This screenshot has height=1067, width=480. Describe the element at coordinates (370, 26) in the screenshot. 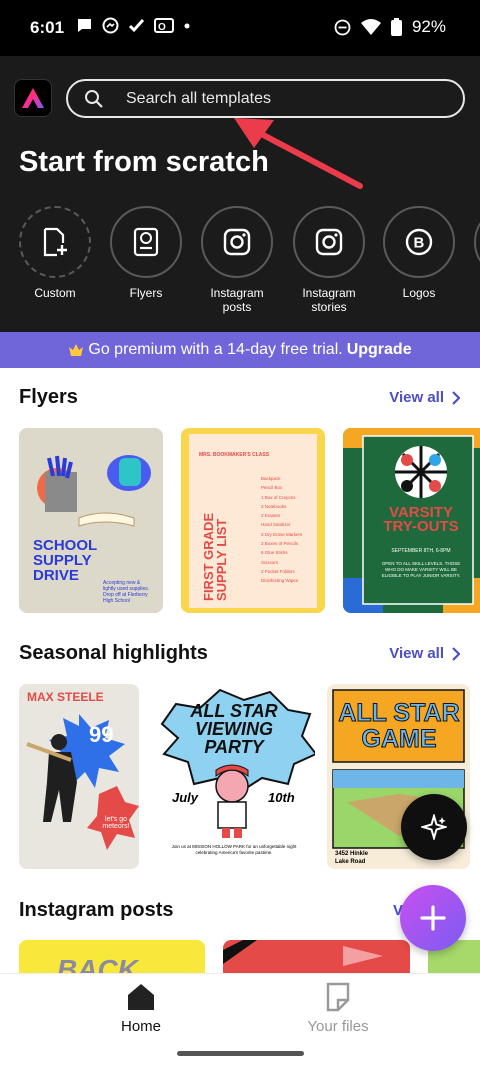

I see `wifi-icon` at that location.